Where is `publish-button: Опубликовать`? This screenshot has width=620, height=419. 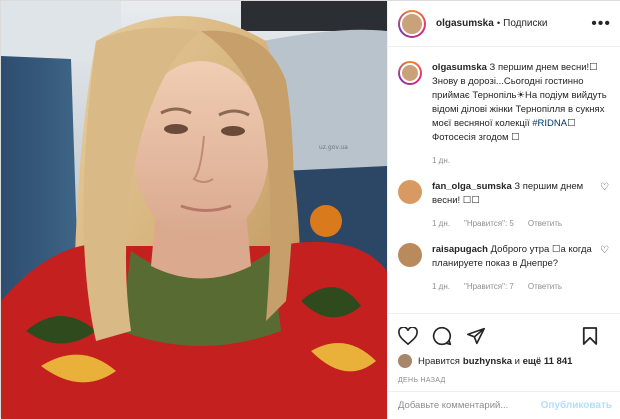 publish-button: Опубликовать is located at coordinates (576, 405).